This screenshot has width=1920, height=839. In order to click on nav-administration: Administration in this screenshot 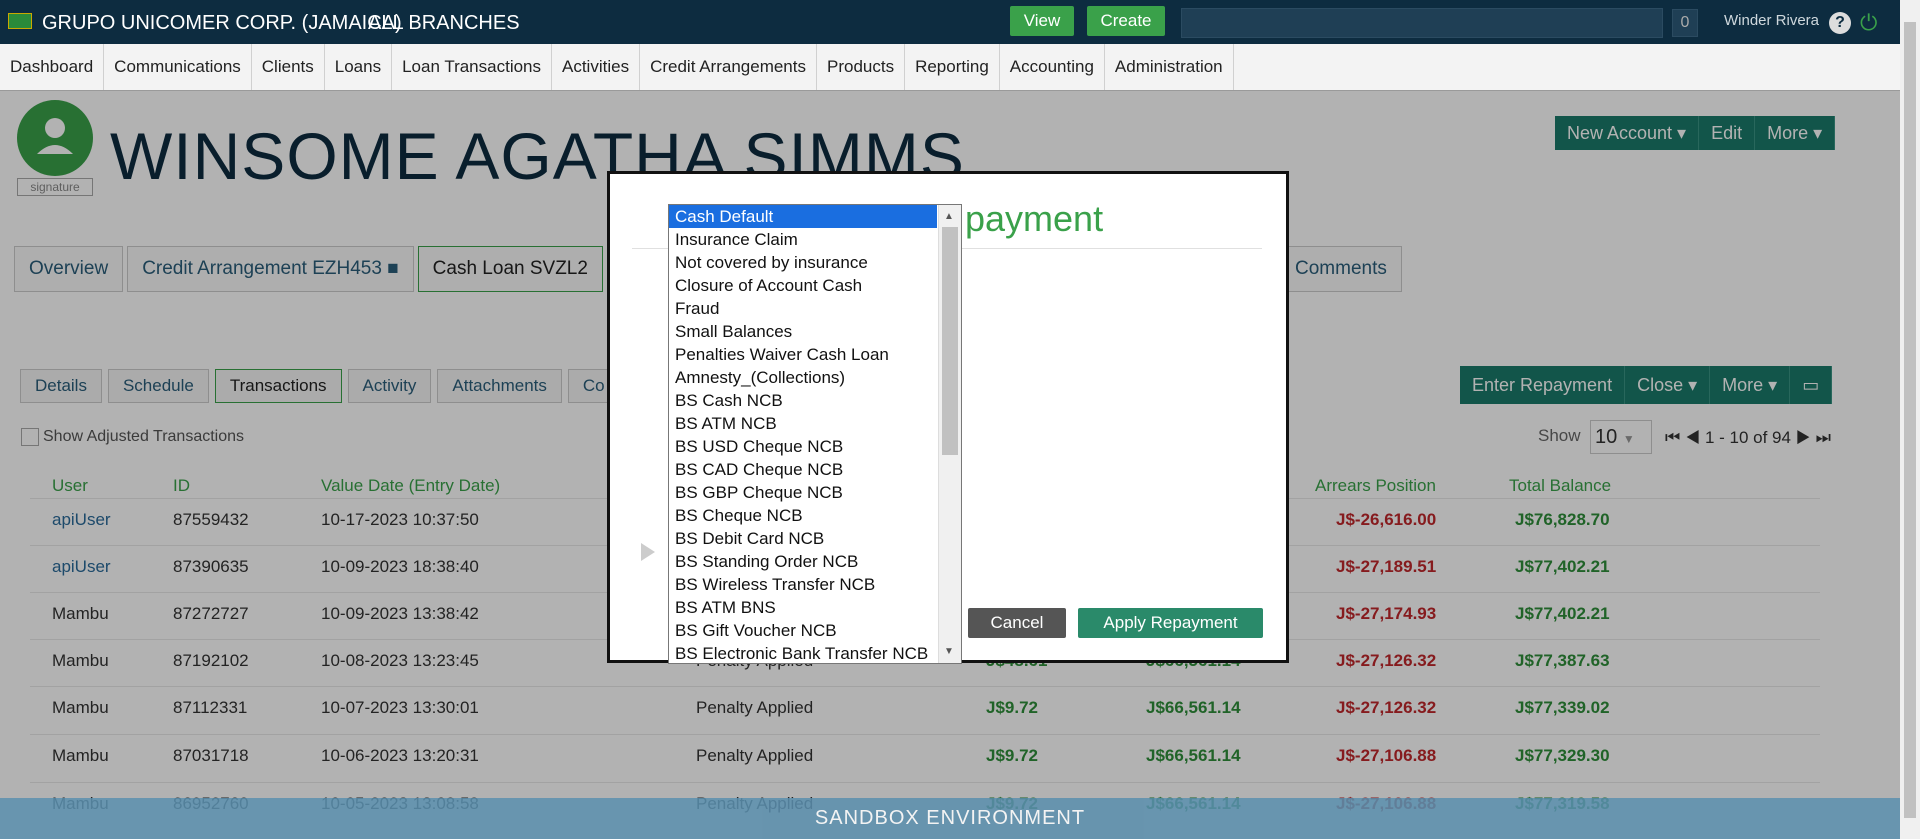, I will do `click(1169, 67)`.